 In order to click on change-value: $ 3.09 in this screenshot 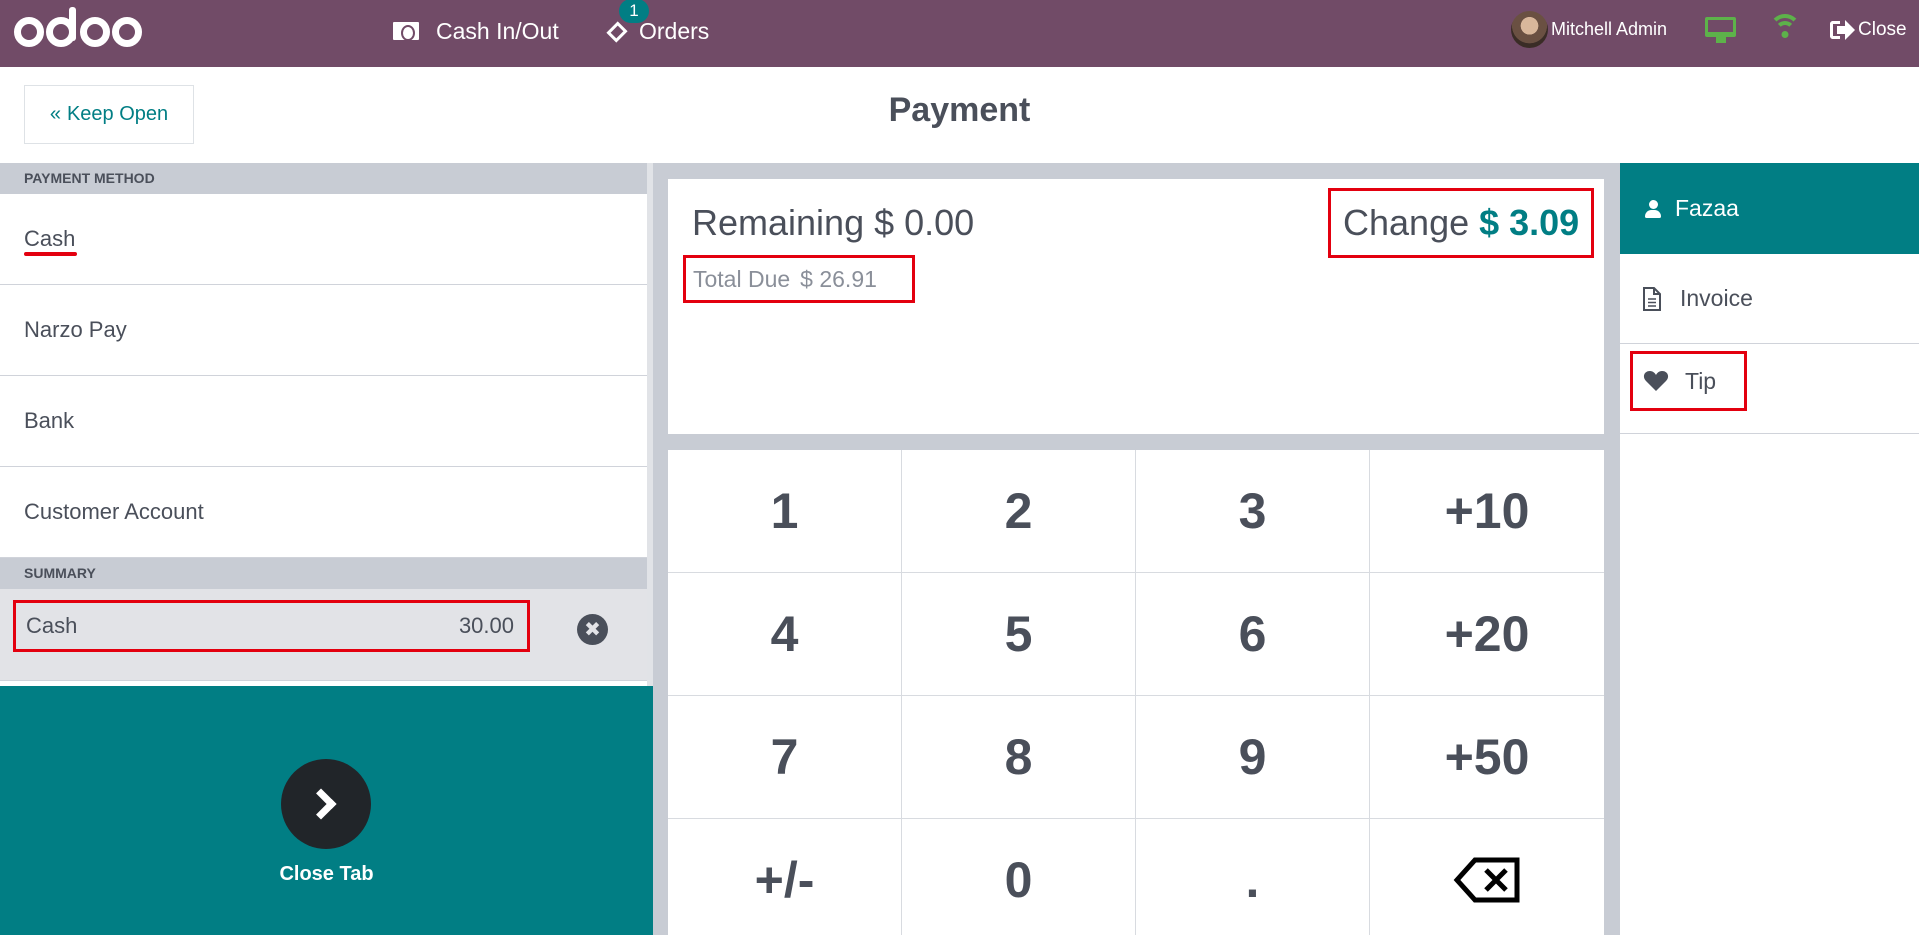, I will do `click(1529, 222)`.